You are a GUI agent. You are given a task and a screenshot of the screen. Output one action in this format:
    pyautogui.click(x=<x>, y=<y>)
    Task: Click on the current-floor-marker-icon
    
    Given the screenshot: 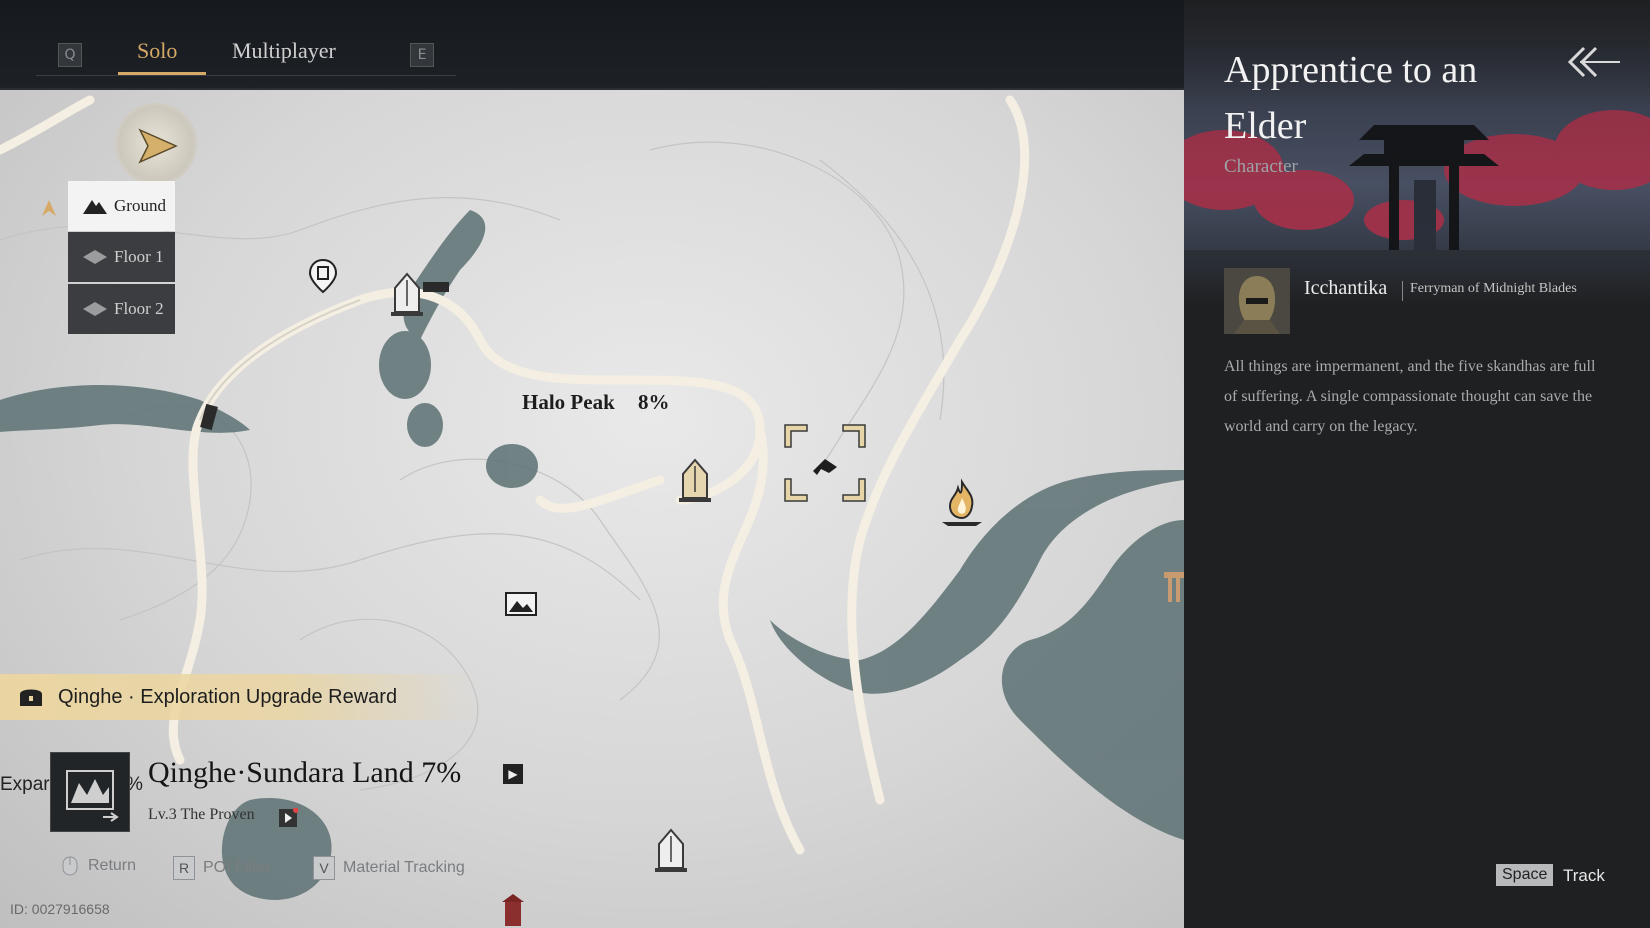 What is the action you would take?
    pyautogui.click(x=49, y=208)
    